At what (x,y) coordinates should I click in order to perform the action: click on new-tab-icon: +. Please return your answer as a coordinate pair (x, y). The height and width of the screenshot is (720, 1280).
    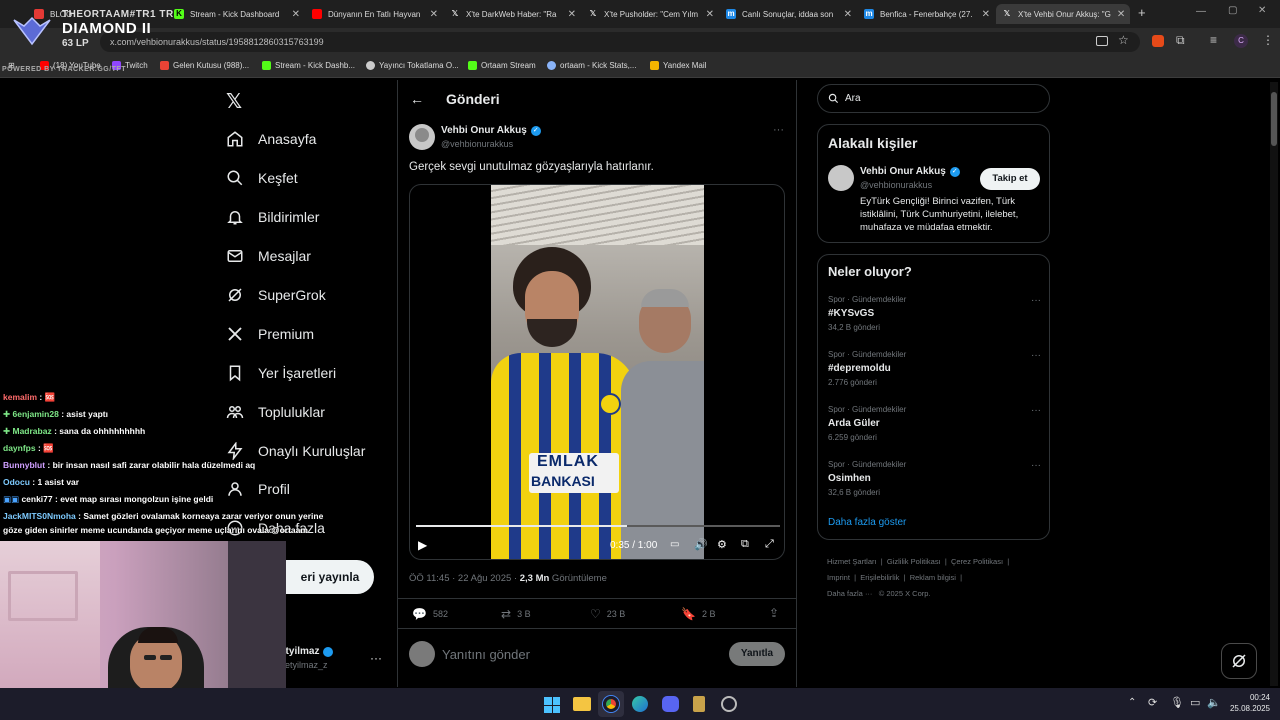
    Looking at the image, I should click on (1142, 12).